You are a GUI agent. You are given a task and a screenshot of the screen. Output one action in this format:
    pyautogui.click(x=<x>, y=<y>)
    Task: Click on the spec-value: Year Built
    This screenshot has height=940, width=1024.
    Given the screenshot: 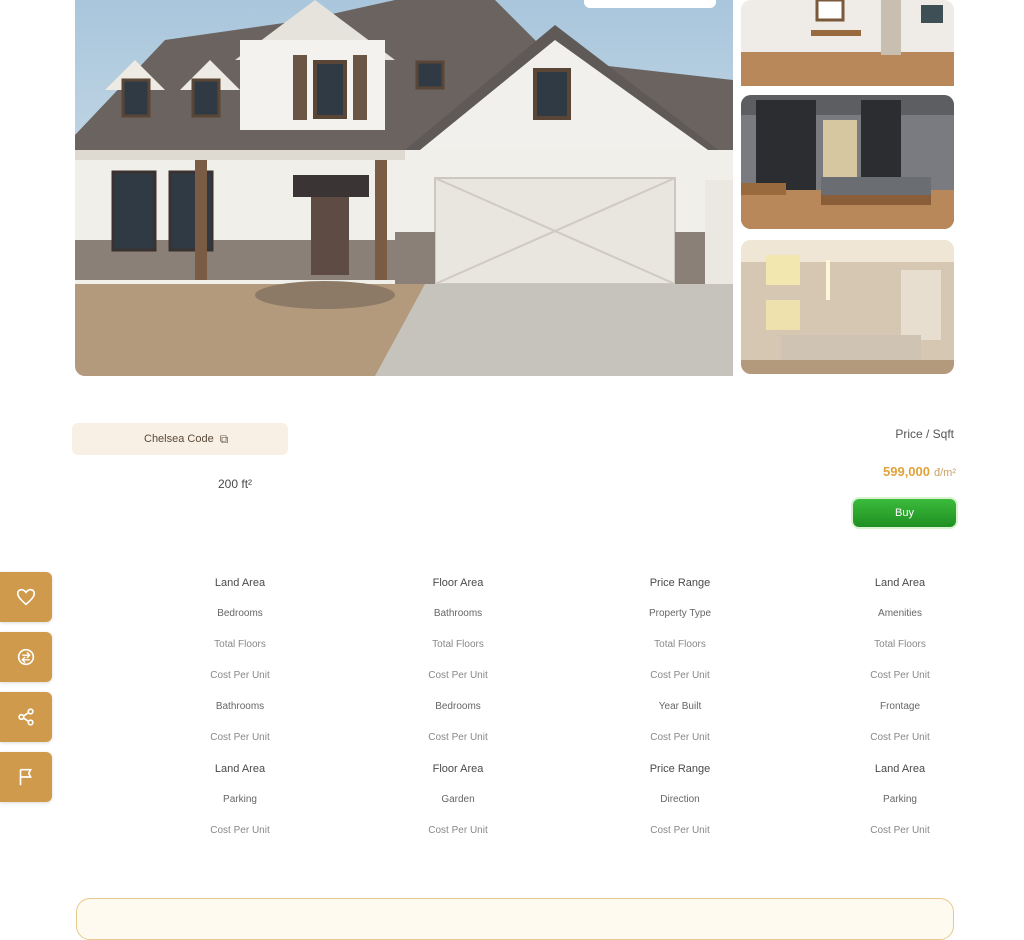 What is the action you would take?
    pyautogui.click(x=680, y=706)
    